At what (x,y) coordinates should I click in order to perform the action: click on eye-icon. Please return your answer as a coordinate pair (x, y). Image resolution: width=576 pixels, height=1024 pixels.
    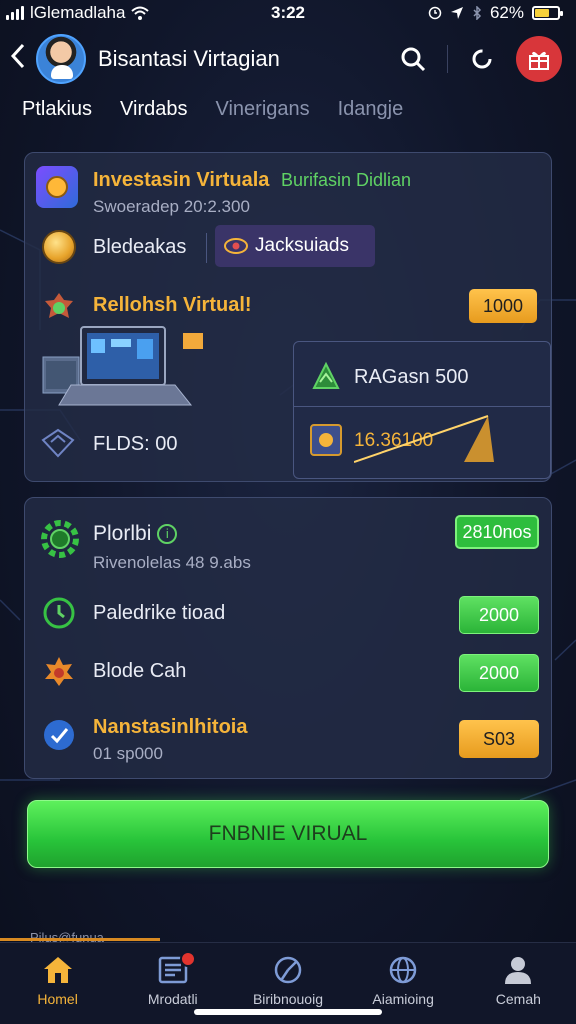
    Looking at the image, I should click on (236, 246).